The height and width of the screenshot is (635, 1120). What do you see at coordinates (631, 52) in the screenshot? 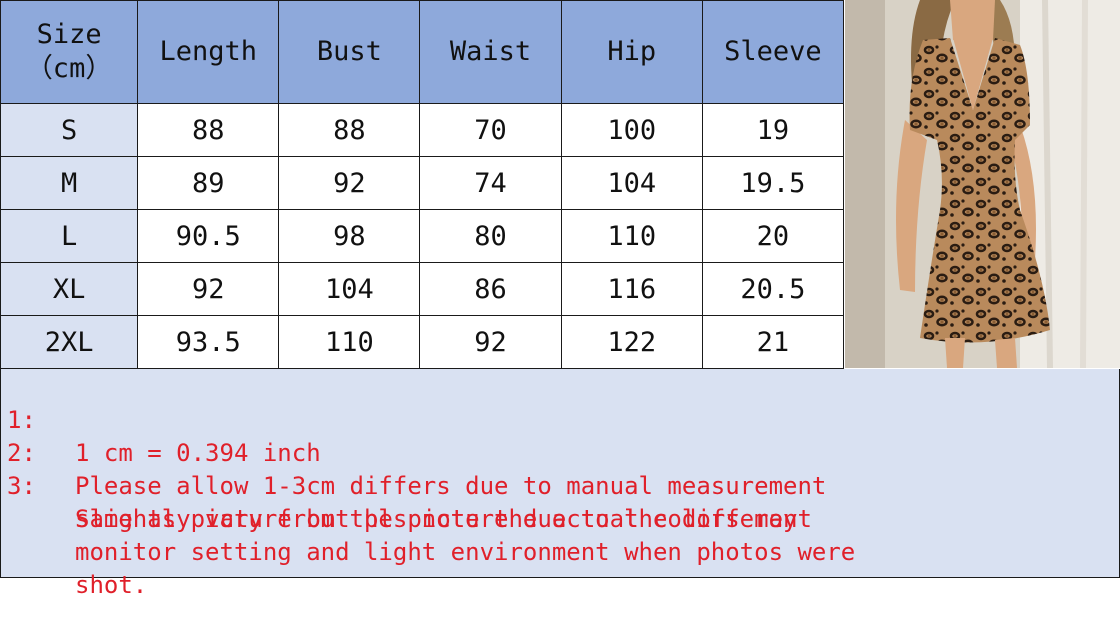
I see `header-hip: Hip` at bounding box center [631, 52].